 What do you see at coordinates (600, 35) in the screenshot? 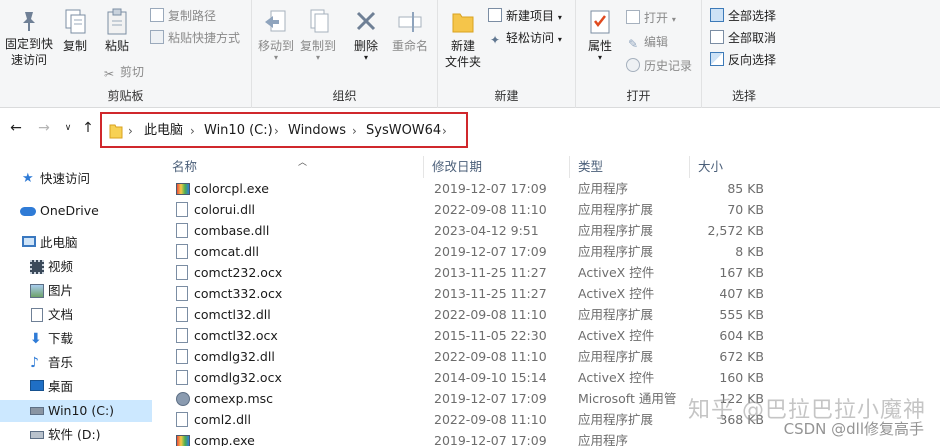
I see `properties-button: 属性 ▾` at bounding box center [600, 35].